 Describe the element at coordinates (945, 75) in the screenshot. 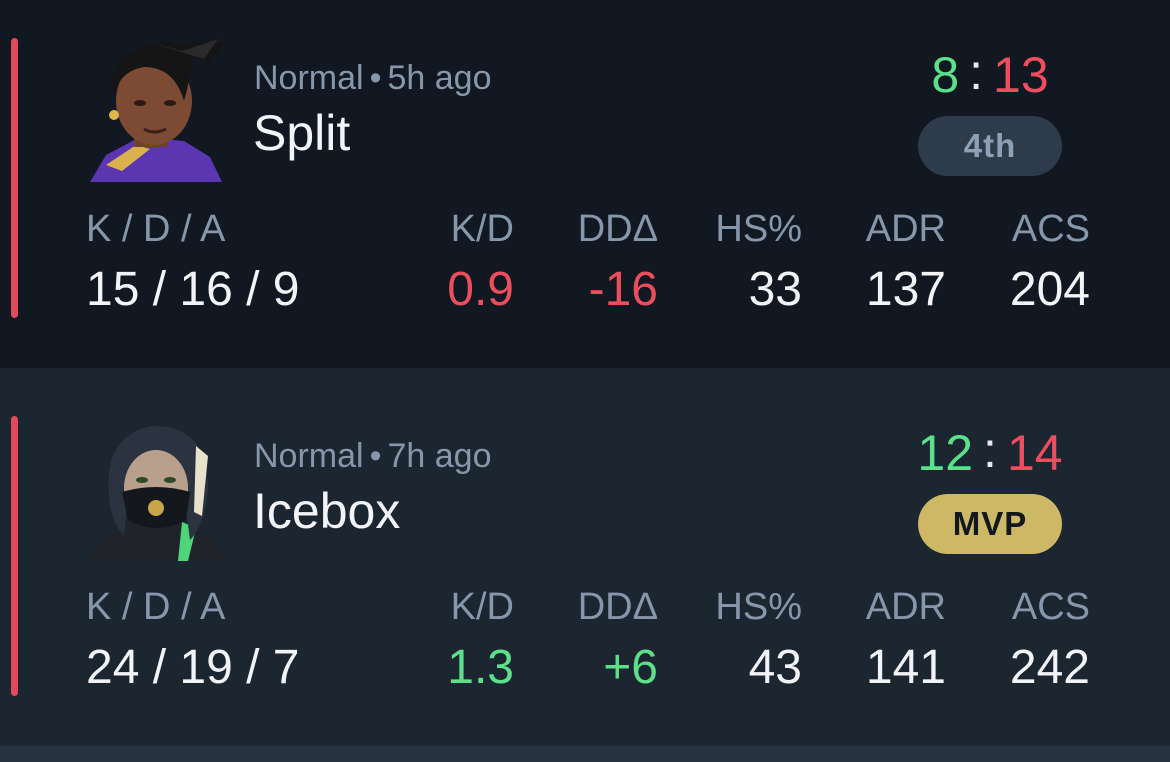

I see `team-score: 8` at that location.